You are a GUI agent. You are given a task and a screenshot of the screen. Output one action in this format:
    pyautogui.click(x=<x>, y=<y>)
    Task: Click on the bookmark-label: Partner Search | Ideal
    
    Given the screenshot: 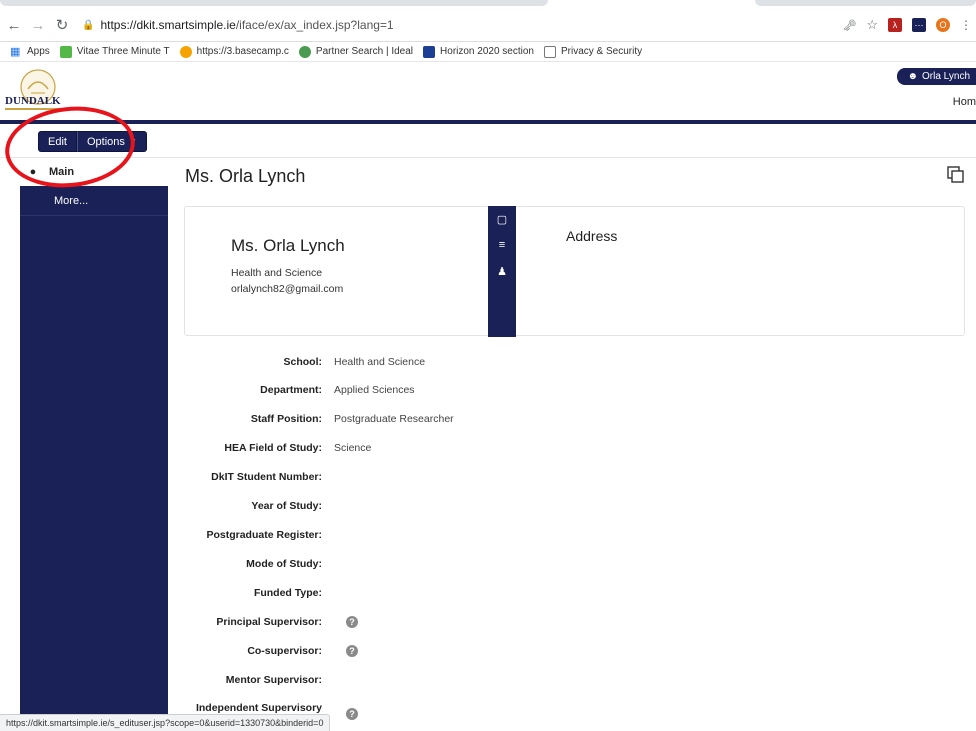 What is the action you would take?
    pyautogui.click(x=364, y=51)
    